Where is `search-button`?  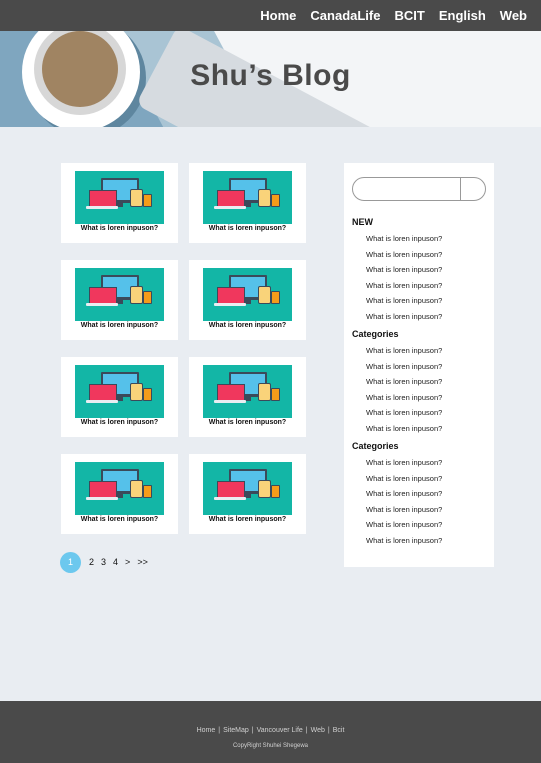 search-button is located at coordinates (472, 189).